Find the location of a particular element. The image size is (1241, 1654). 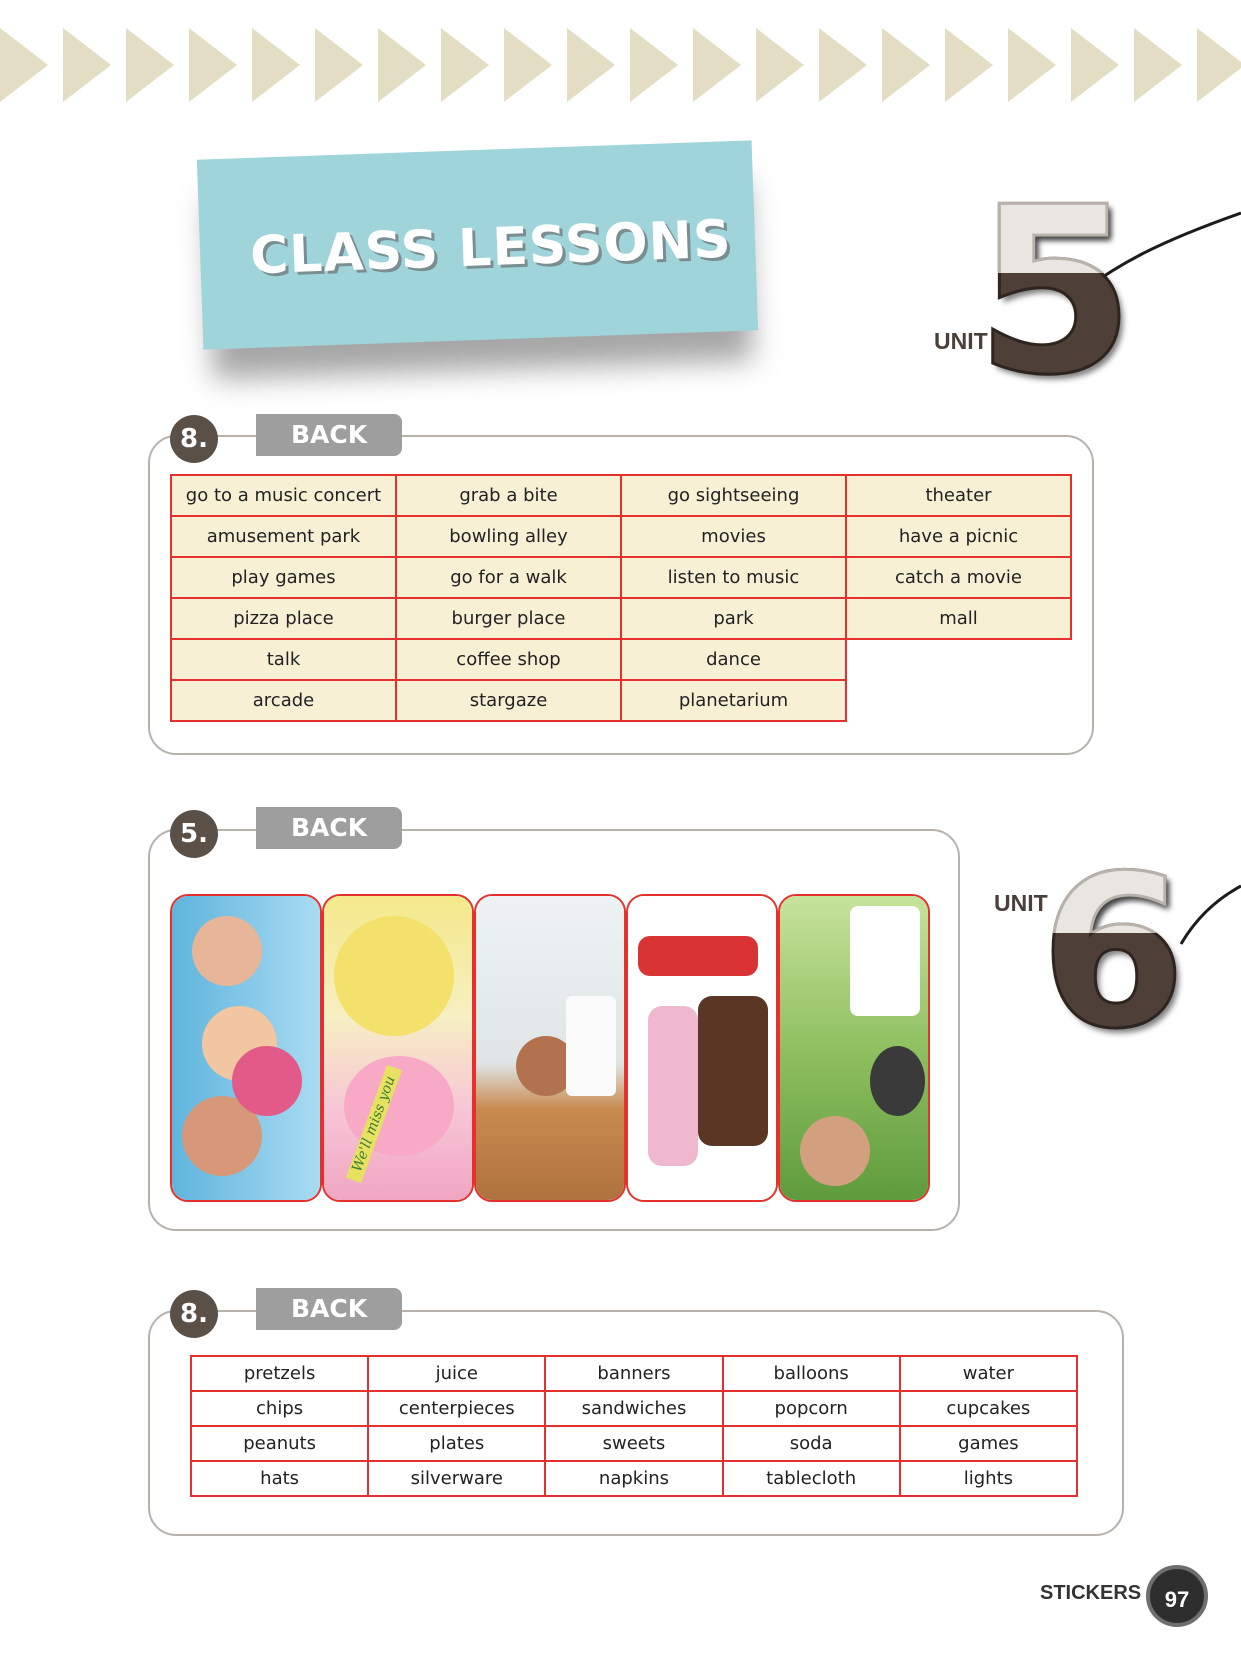

sticker1-cell: go for a walk is located at coordinates (508, 577).